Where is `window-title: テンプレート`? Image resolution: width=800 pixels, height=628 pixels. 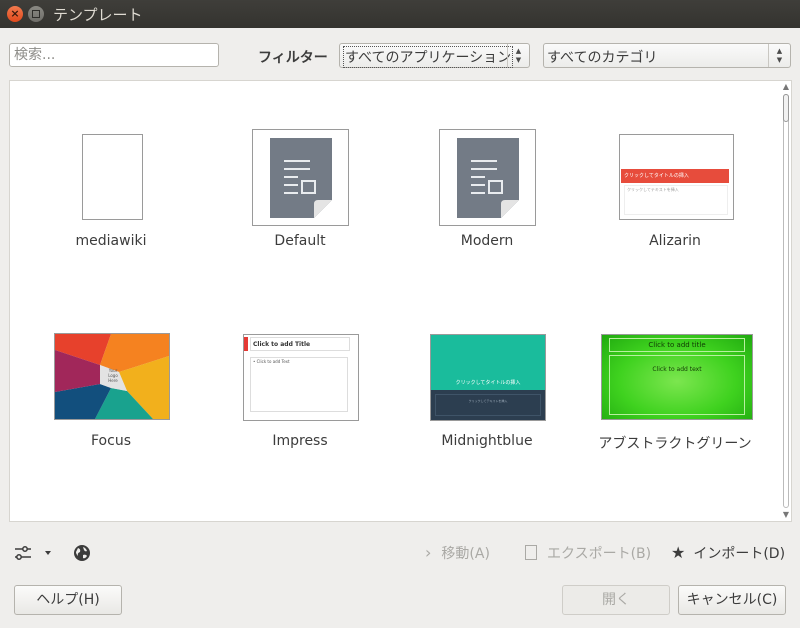 window-title: テンプレート is located at coordinates (98, 15).